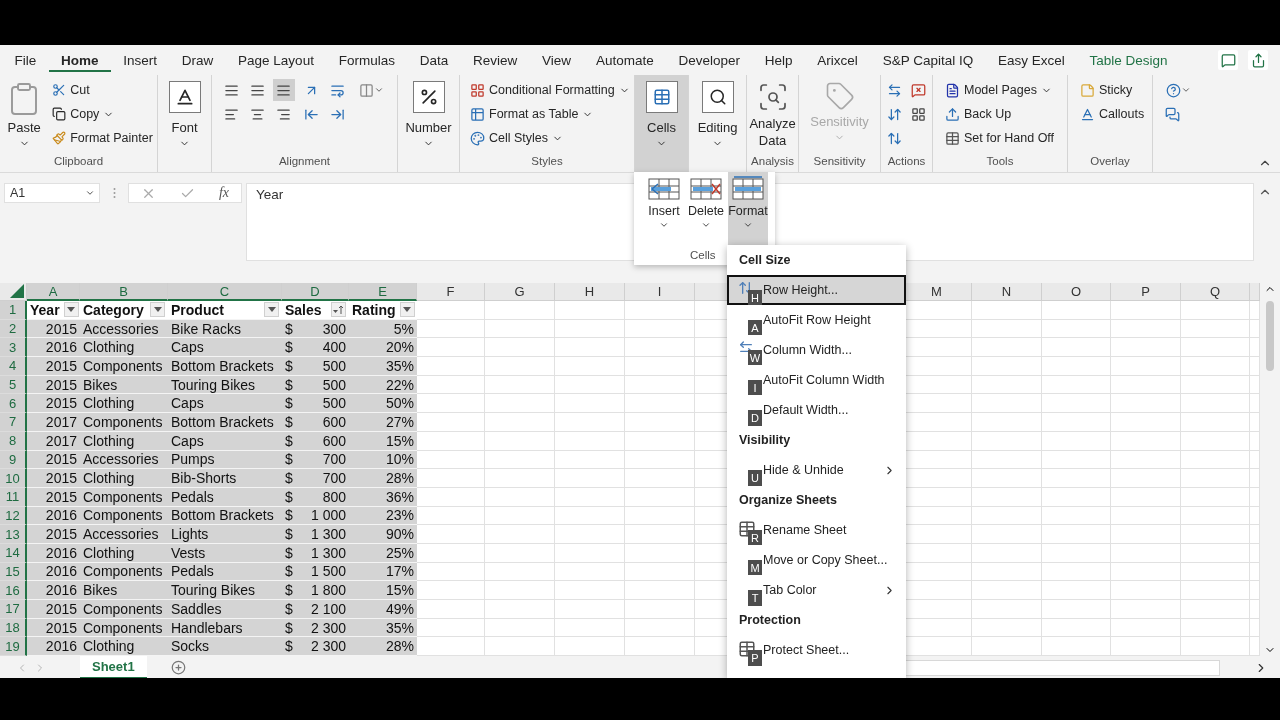  What do you see at coordinates (334, 496) in the screenshot?
I see `amount: 800` at bounding box center [334, 496].